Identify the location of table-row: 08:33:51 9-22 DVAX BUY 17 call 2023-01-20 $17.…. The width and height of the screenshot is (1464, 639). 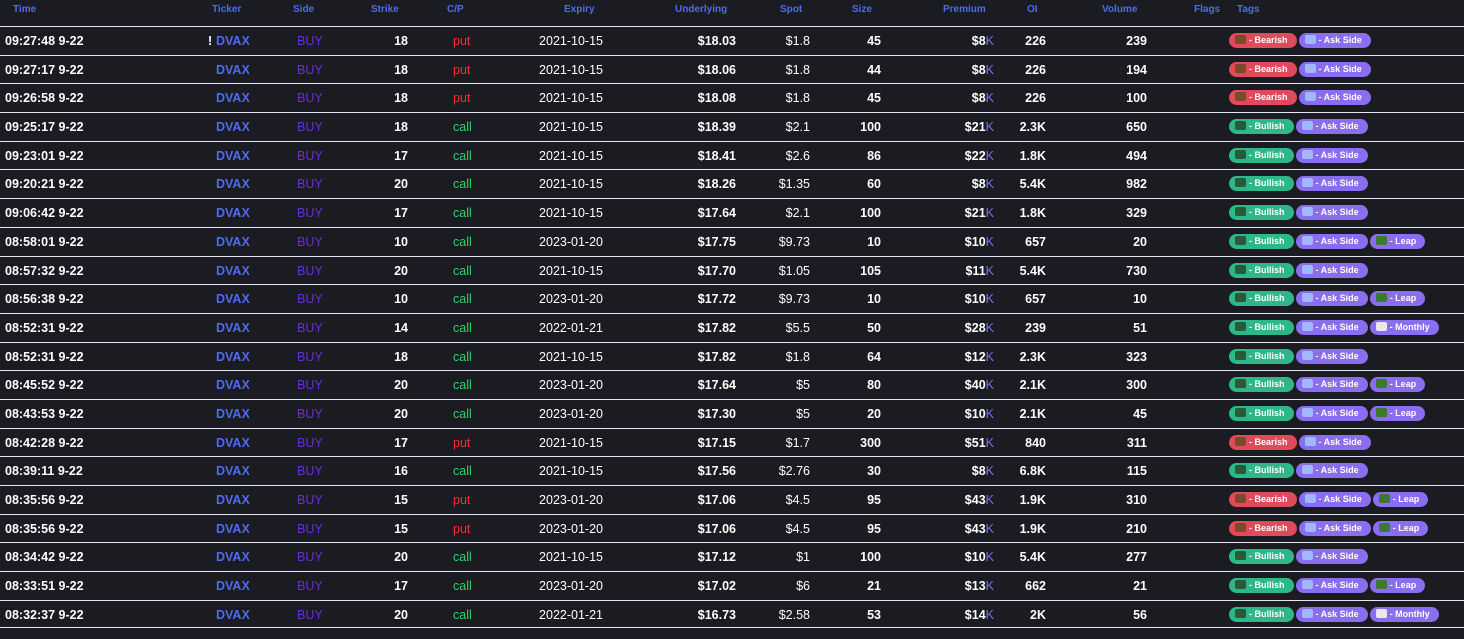
(732, 585).